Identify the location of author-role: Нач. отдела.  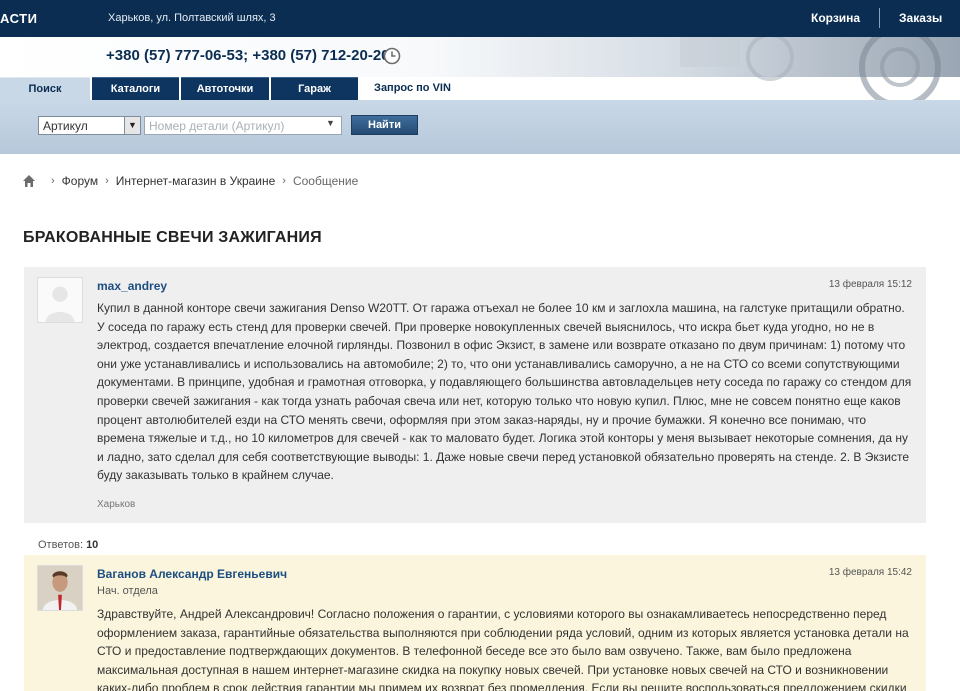
(127, 591).